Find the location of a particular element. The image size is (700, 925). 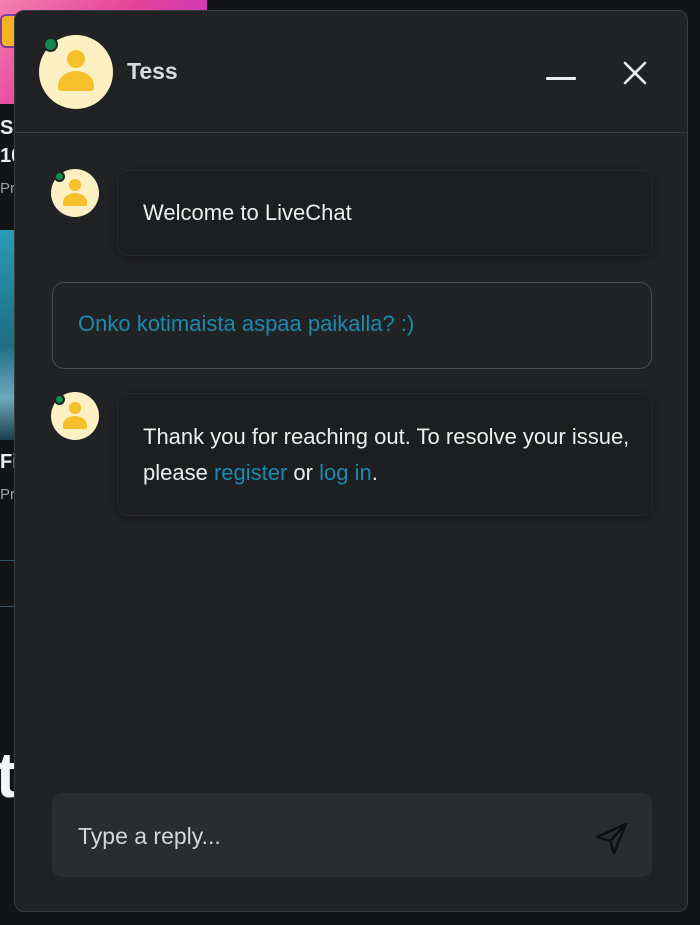

register-link: register is located at coordinates (250, 472).